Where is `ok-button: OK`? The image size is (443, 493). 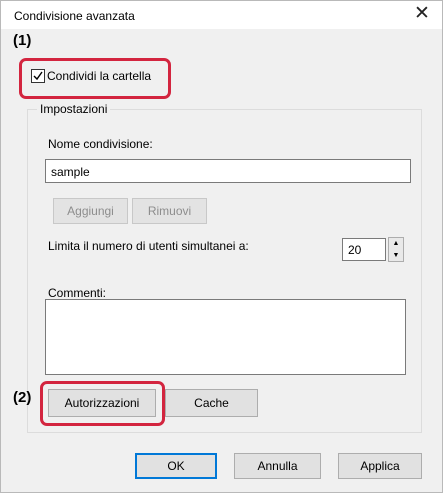 ok-button: OK is located at coordinates (176, 466).